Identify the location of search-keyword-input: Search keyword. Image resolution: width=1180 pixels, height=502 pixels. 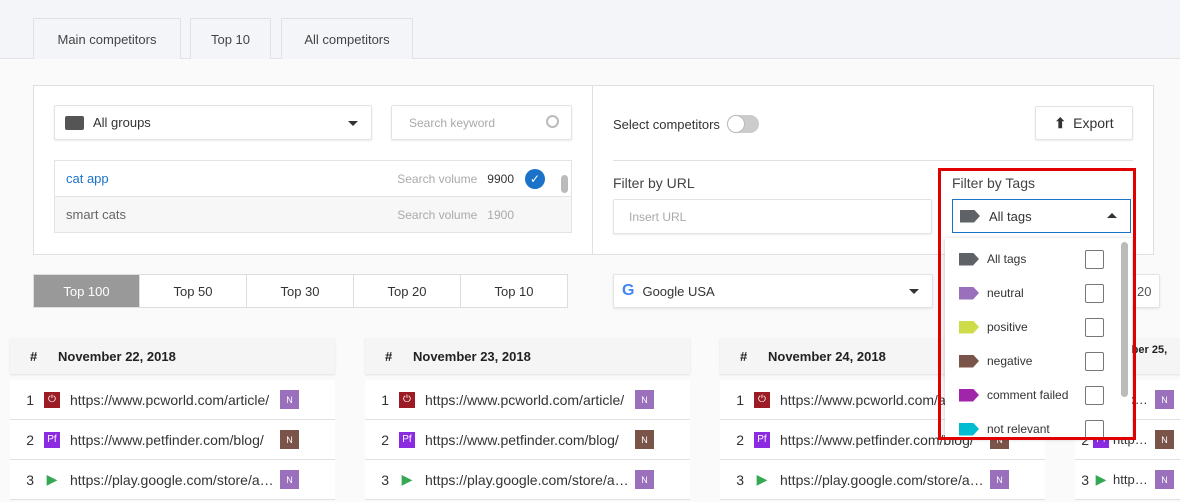
(481, 122).